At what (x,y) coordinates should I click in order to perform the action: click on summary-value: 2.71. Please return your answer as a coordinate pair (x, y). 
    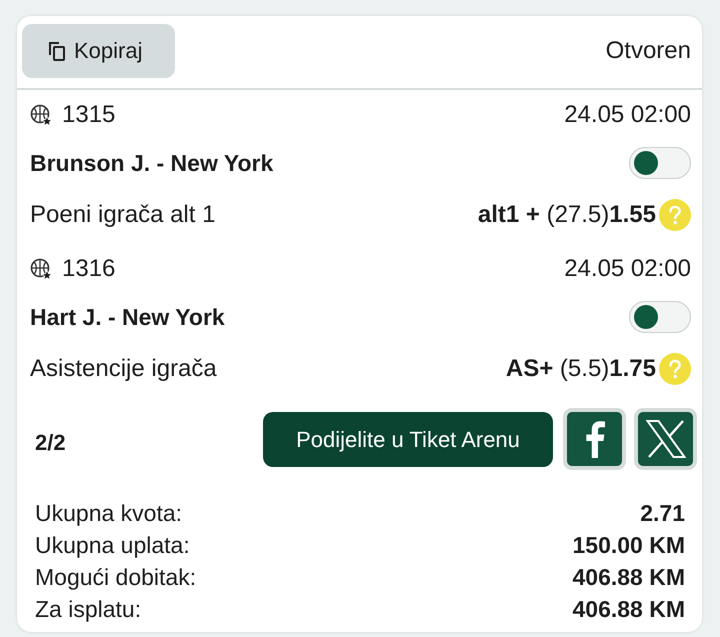
    Looking at the image, I should click on (662, 513).